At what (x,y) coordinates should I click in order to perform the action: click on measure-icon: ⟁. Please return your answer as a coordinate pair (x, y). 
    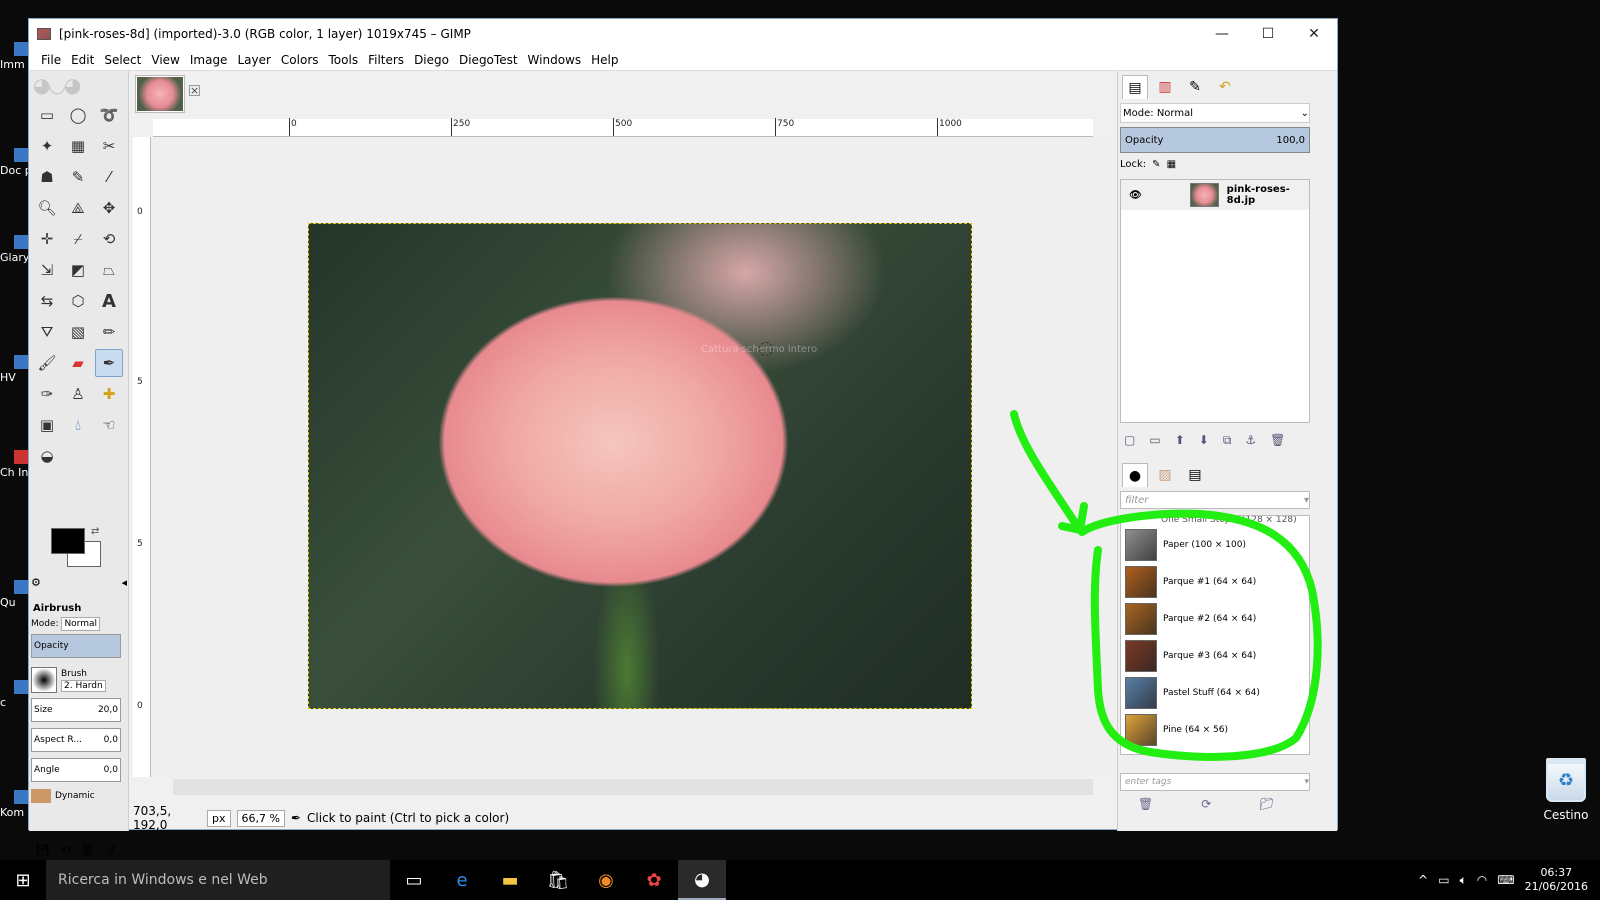
    Looking at the image, I should click on (78, 208).